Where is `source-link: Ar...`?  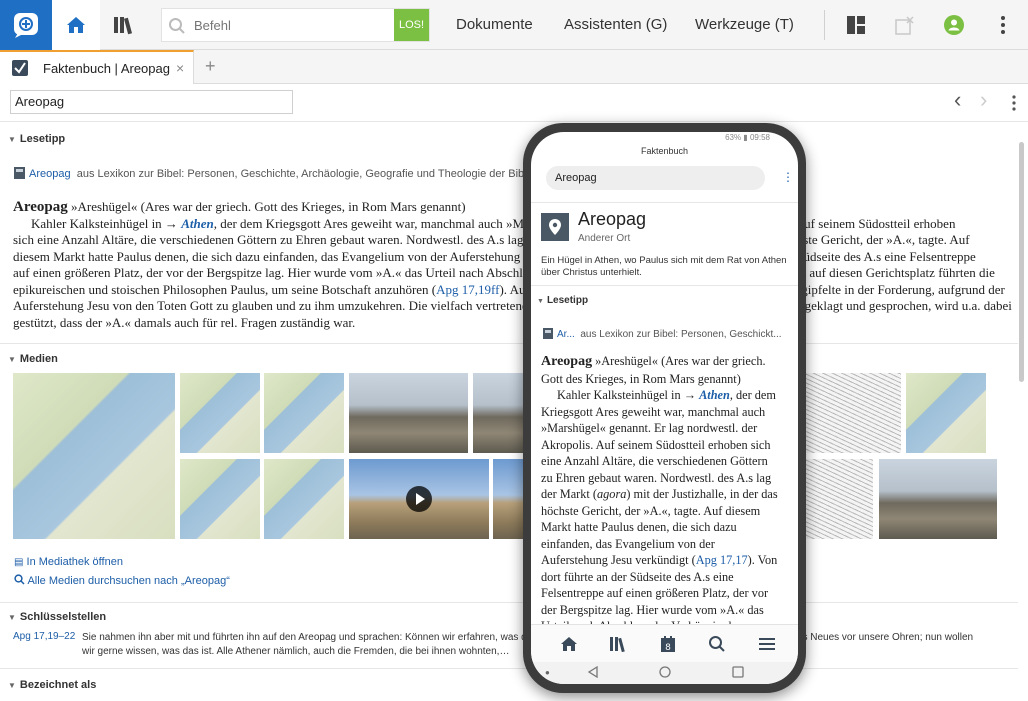
source-link: Ar... is located at coordinates (566, 334).